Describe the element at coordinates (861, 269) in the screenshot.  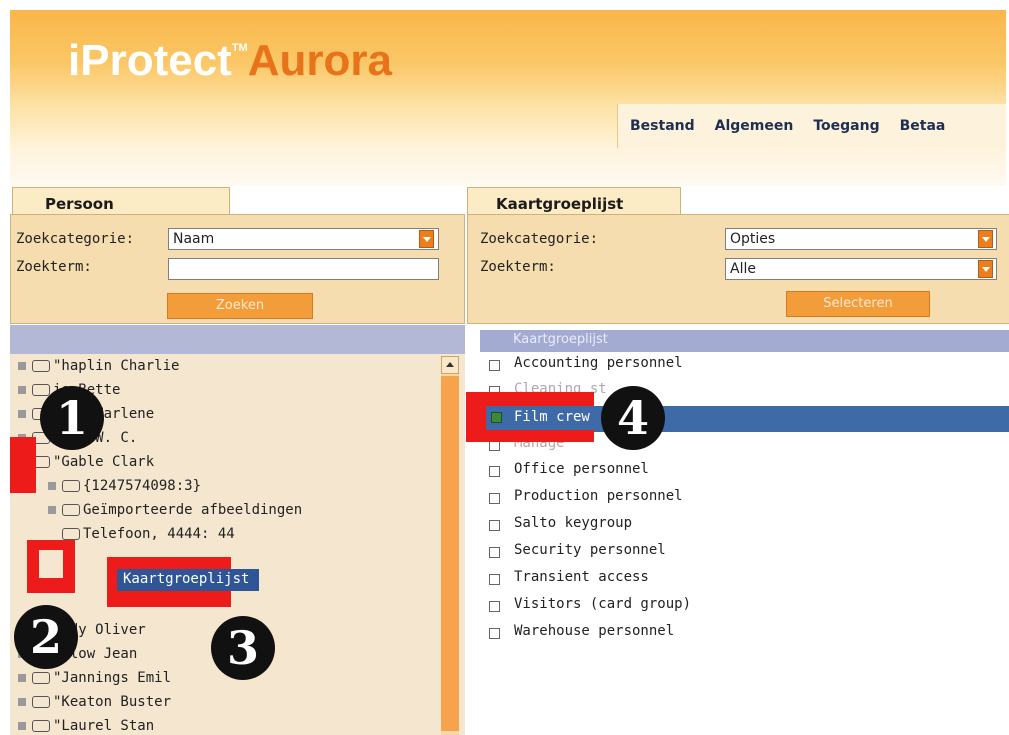
I see `cardgroup-search-term-select: Alle` at that location.